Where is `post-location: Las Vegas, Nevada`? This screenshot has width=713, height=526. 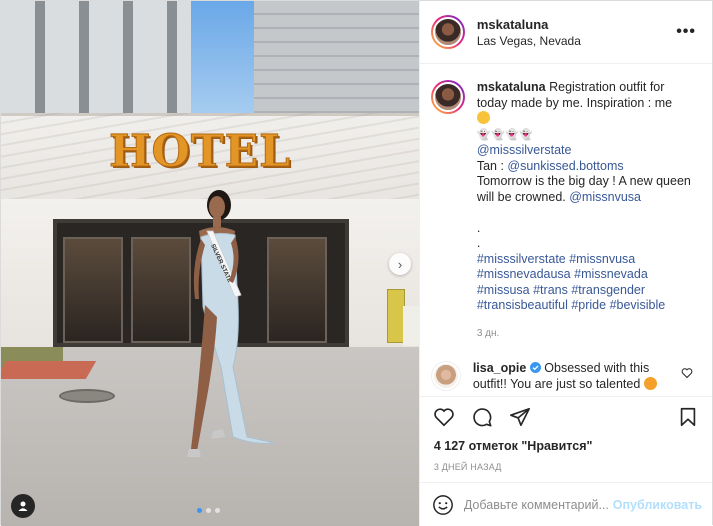 post-location: Las Vegas, Nevada is located at coordinates (574, 41).